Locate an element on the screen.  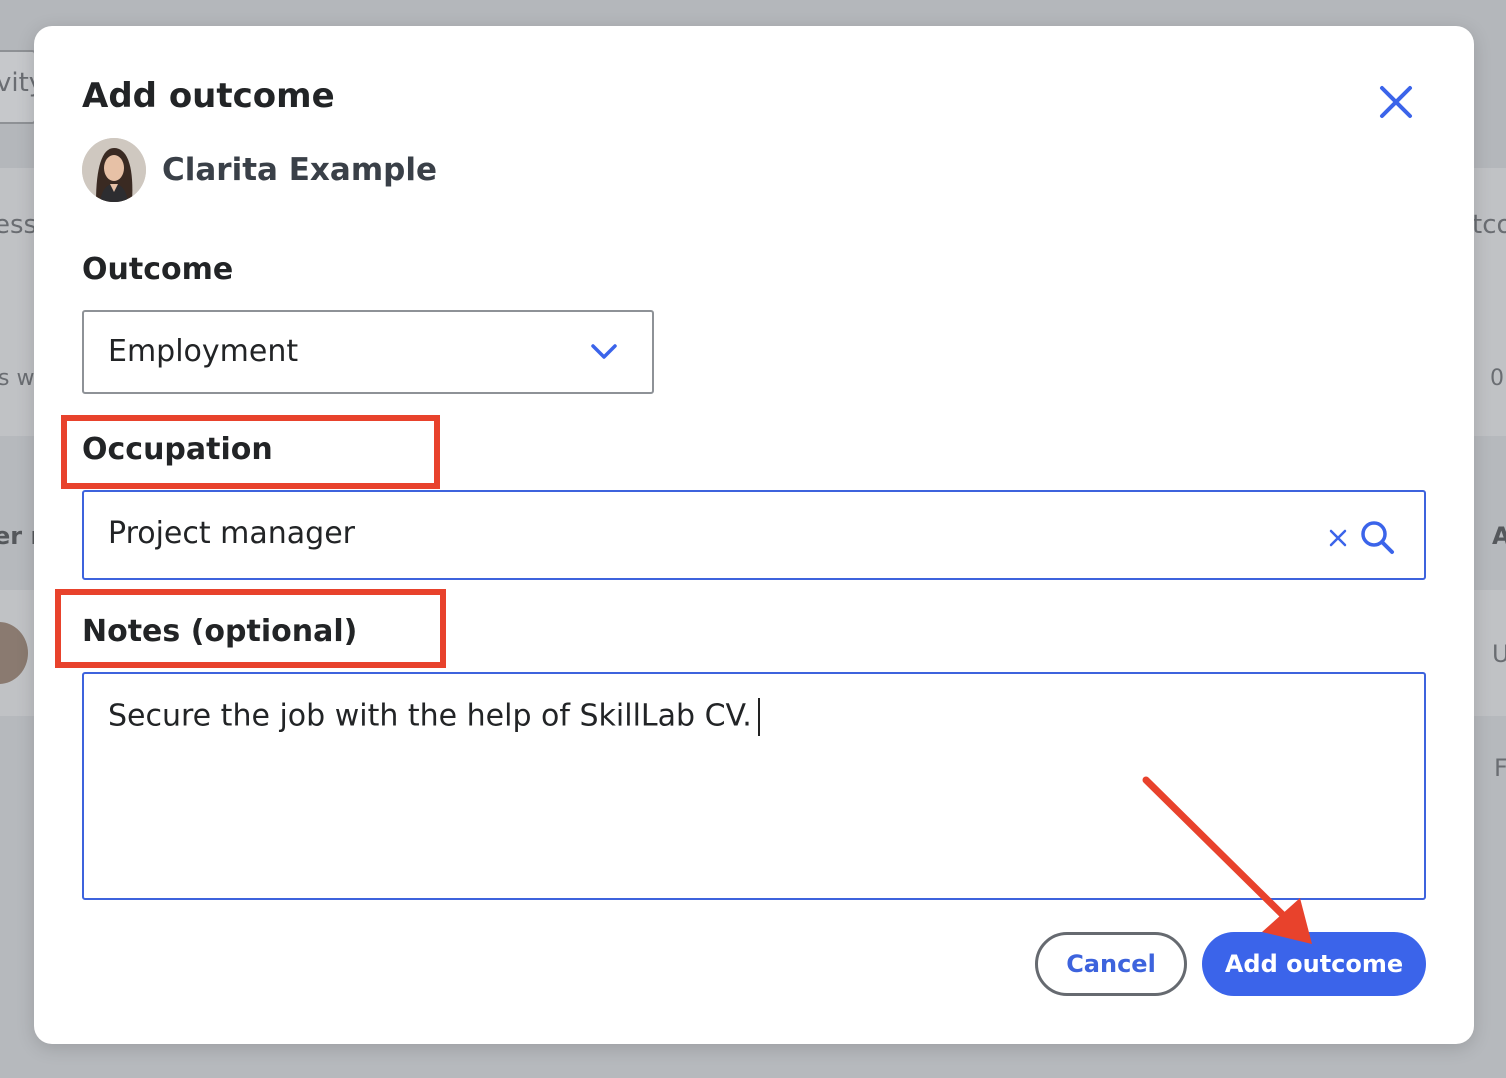
avatar-portrait-image is located at coordinates (114, 170).